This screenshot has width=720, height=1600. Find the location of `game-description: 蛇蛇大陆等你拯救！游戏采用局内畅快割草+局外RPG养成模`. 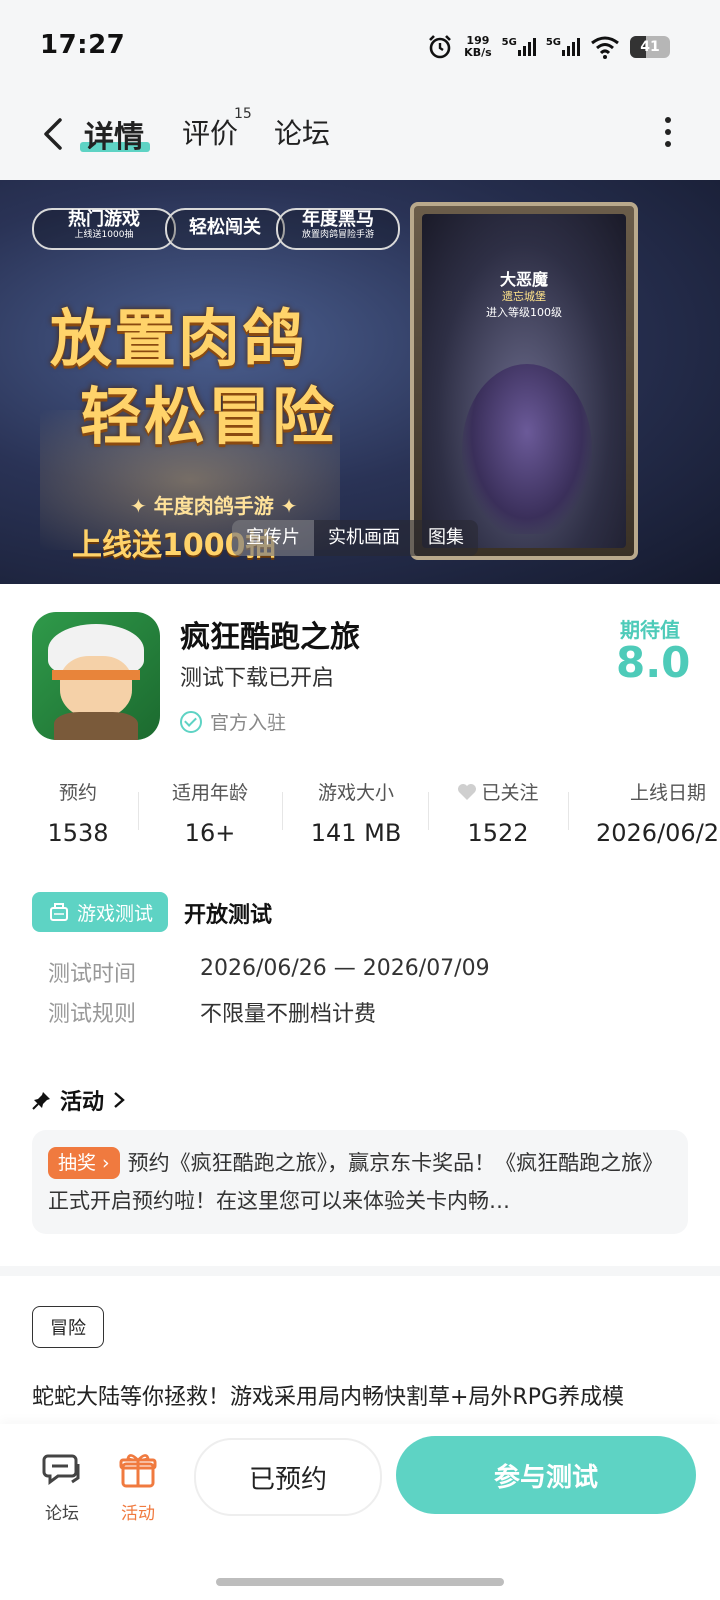

game-description: 蛇蛇大陆等你拯救！游戏采用局内畅快割草+局外RPG养成模 is located at coordinates (328, 1397).